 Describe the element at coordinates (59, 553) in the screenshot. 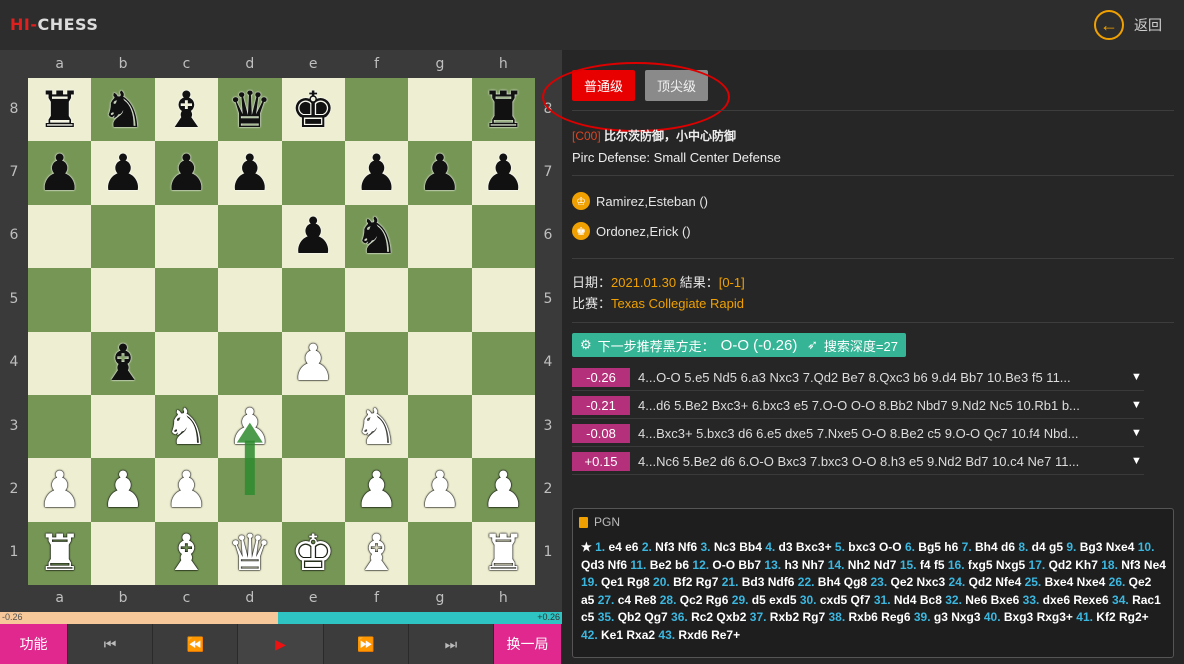

I see `white-rook-icon: ♜` at that location.